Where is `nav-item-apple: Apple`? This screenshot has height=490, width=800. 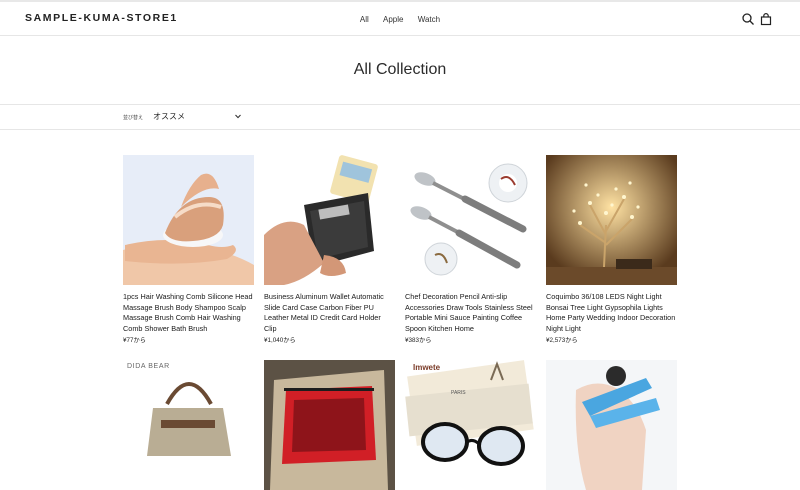 nav-item-apple: Apple is located at coordinates (393, 19).